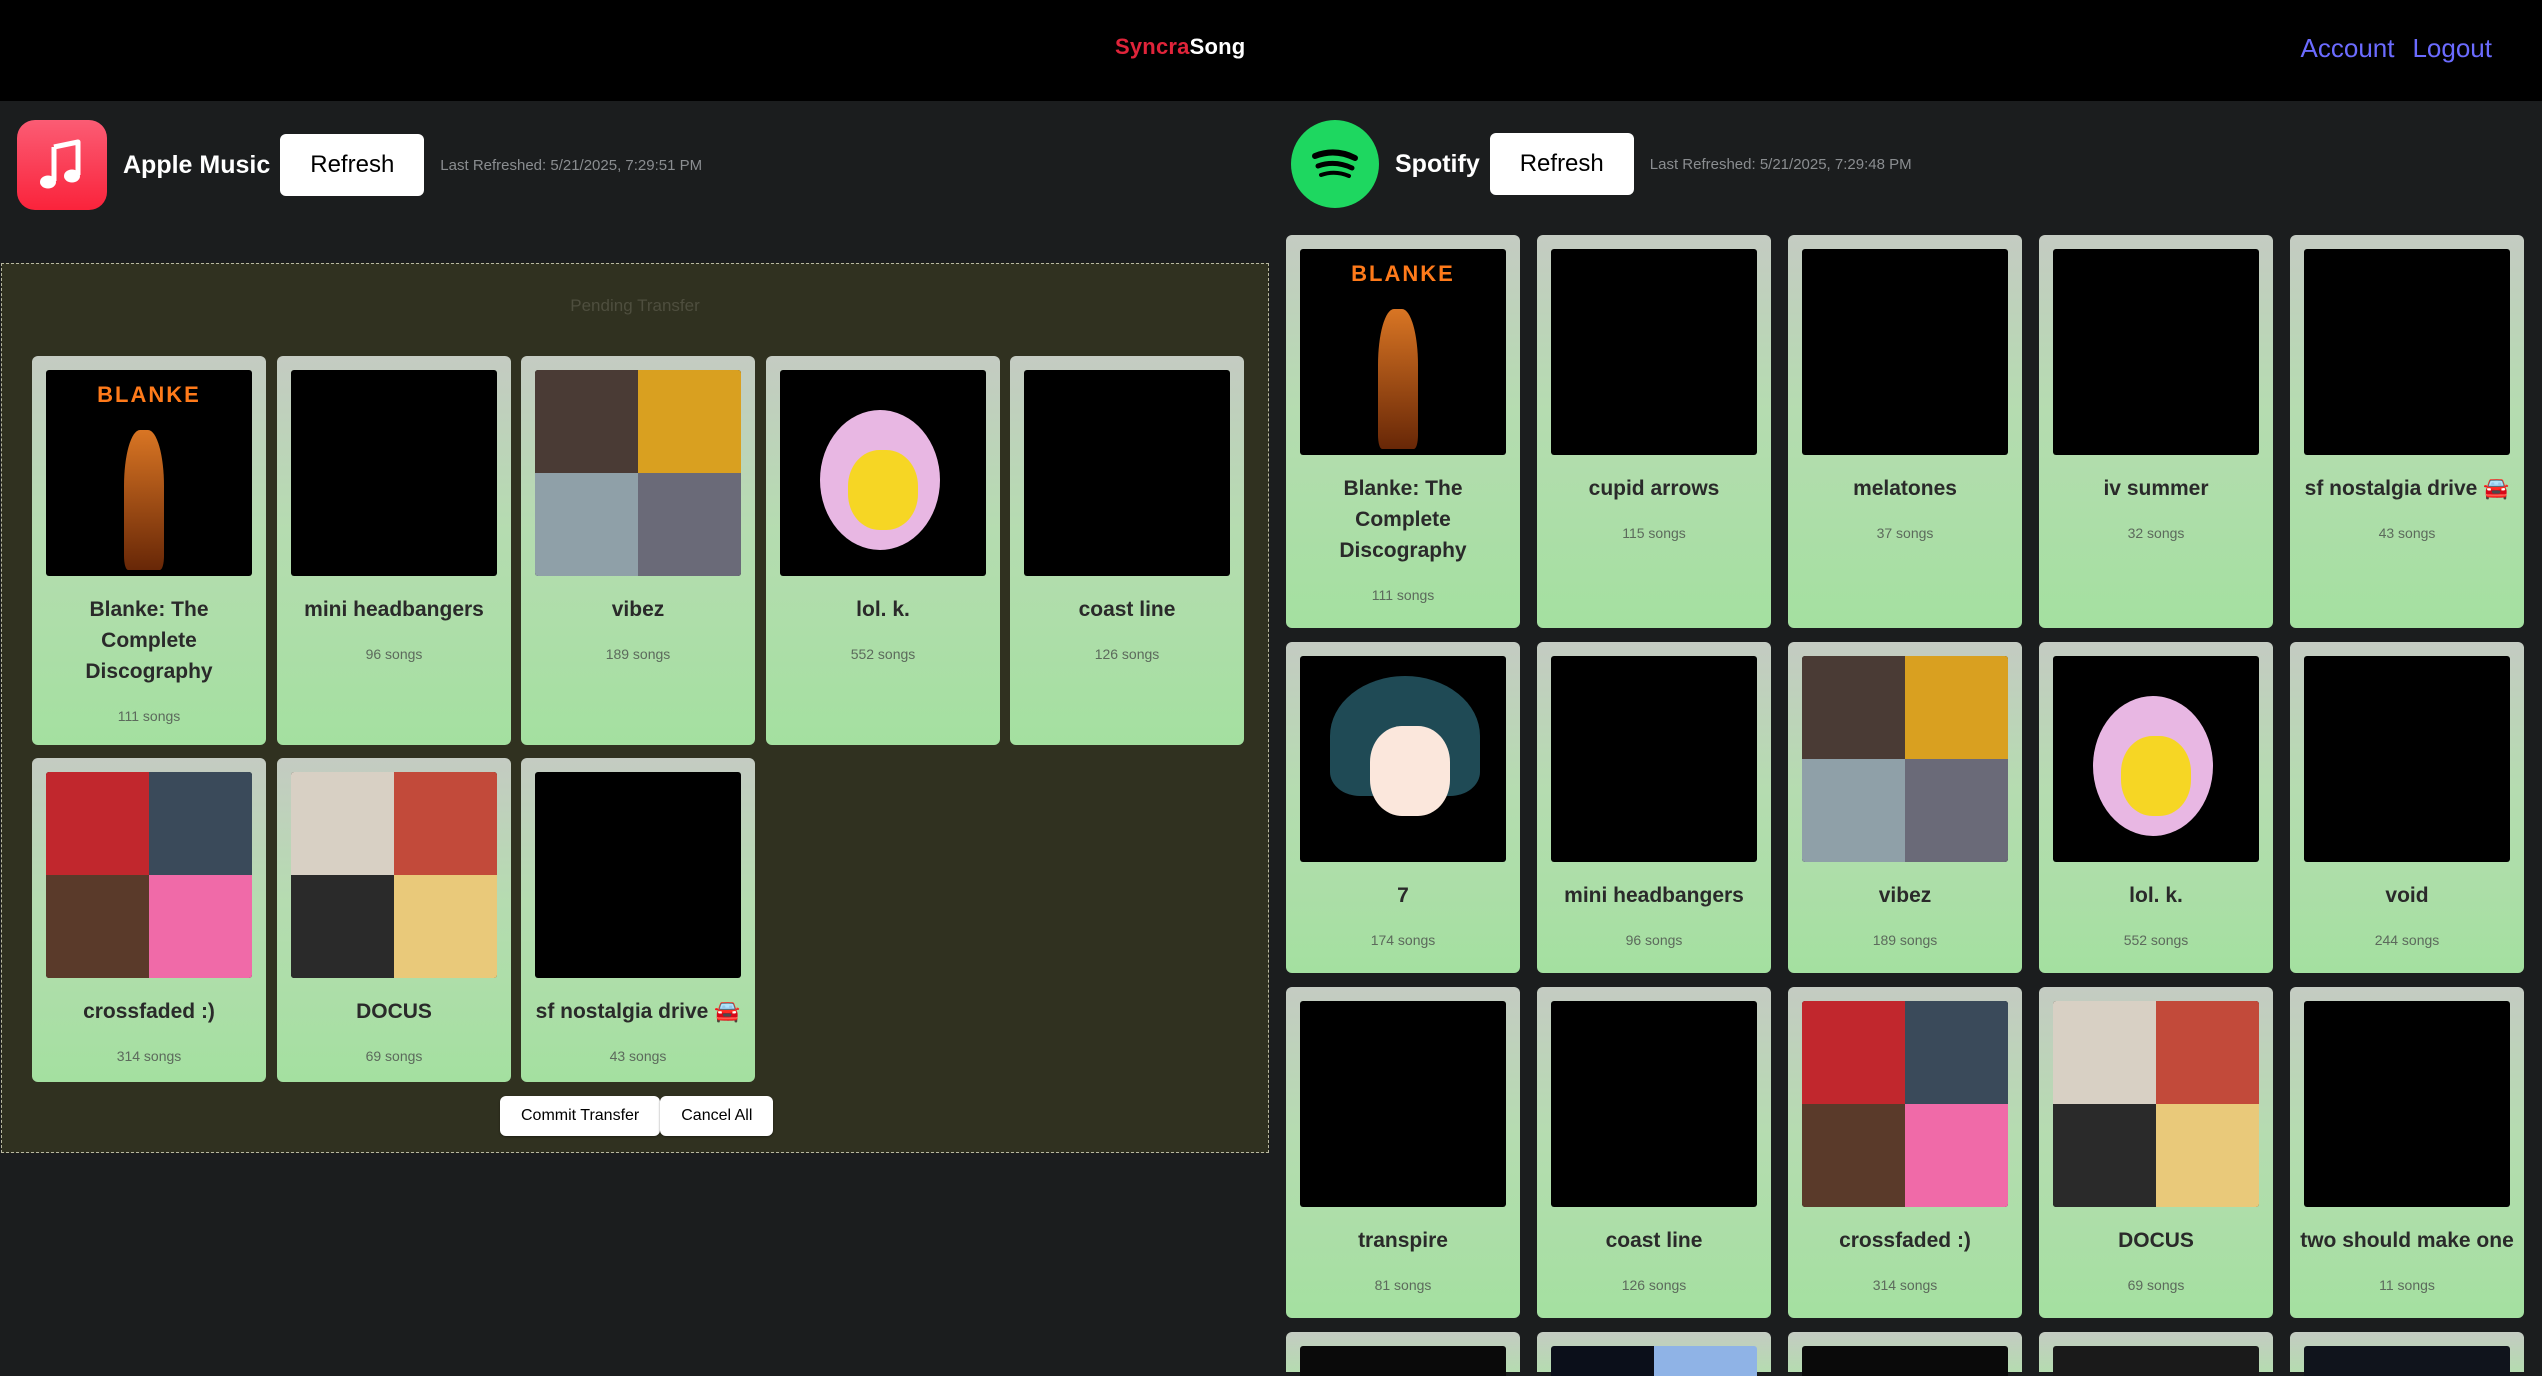  What do you see at coordinates (1180, 47) in the screenshot?
I see `app-logo: SyncraSong` at bounding box center [1180, 47].